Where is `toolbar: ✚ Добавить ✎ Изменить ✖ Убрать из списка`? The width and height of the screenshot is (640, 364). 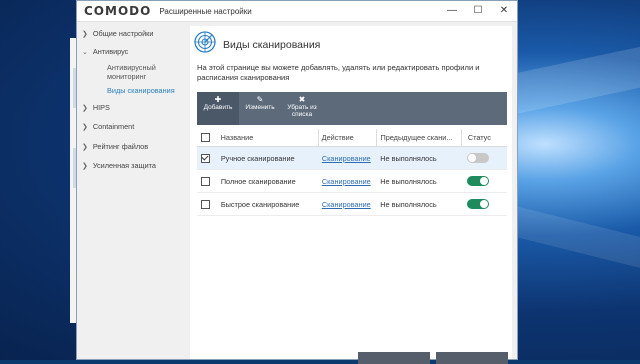 toolbar: ✚ Добавить ✎ Изменить ✖ Убрать из списка is located at coordinates (352, 108).